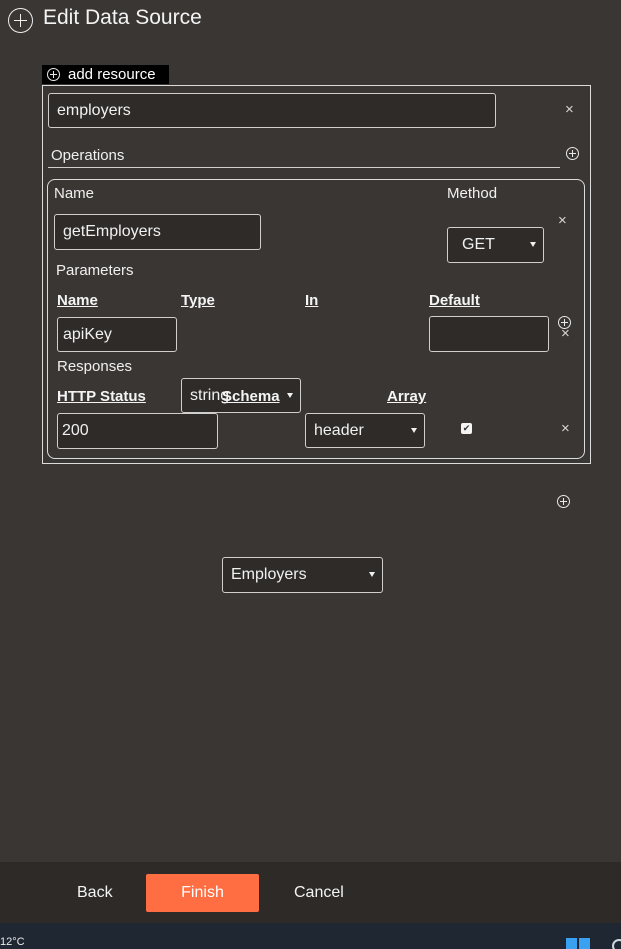  Describe the element at coordinates (565, 333) in the screenshot. I see `remove-parameter-close-icon: ×` at that location.